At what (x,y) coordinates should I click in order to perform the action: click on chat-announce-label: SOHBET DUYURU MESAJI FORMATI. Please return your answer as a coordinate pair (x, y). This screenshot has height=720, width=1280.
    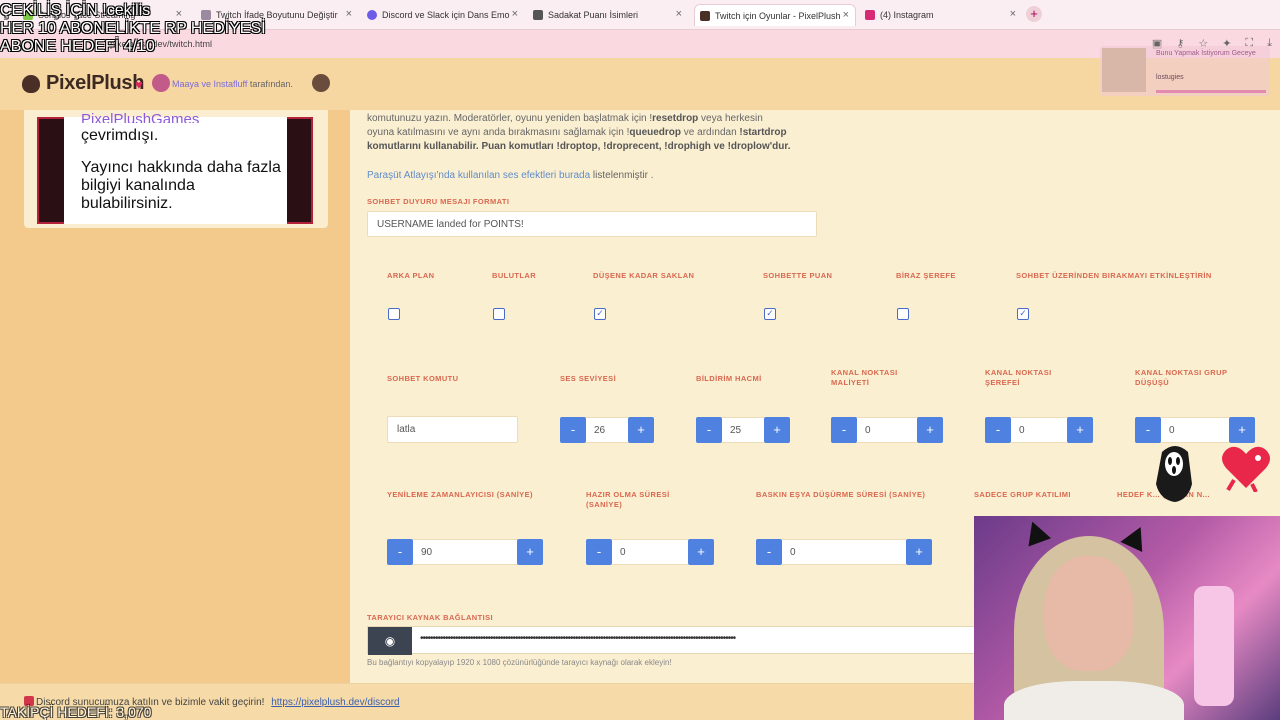
    Looking at the image, I should click on (438, 201).